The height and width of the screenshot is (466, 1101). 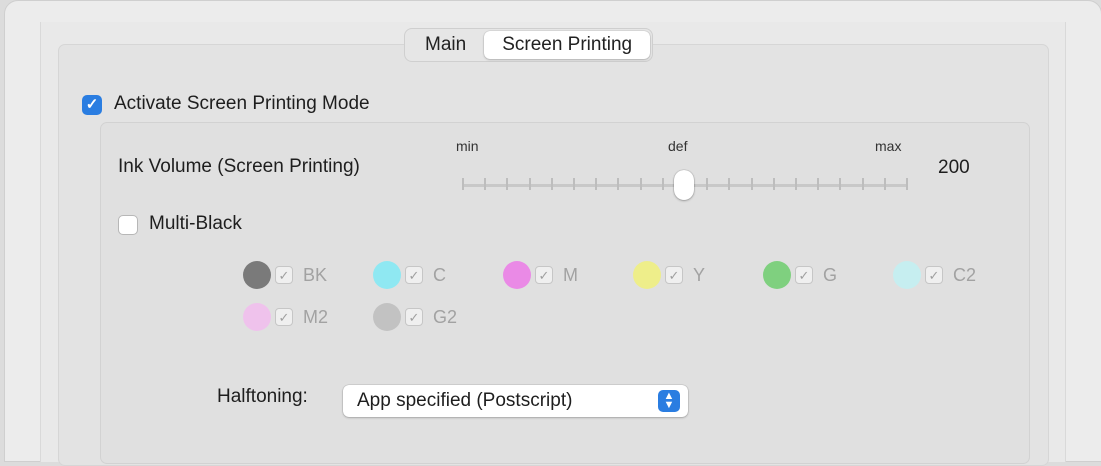 I want to click on multi-black-checkbox, so click(x=128, y=225).